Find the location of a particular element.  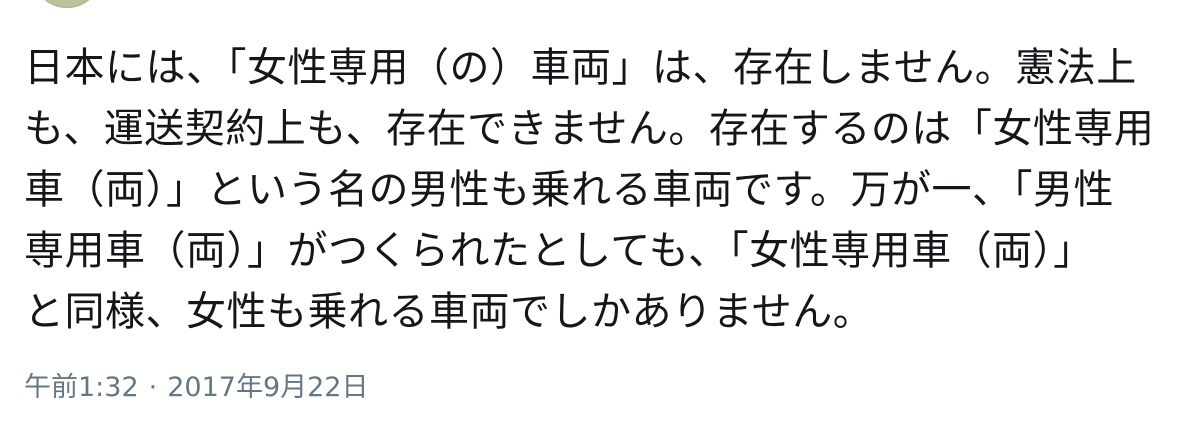

tweet-text-line-1: 日本には、「女性専用（の）車両」は、存在しません。憲法上 is located at coordinates (580, 68).